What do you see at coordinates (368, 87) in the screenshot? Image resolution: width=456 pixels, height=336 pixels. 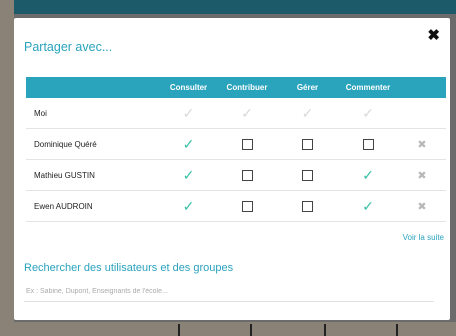 I see `column-header-commenter: Commenter` at bounding box center [368, 87].